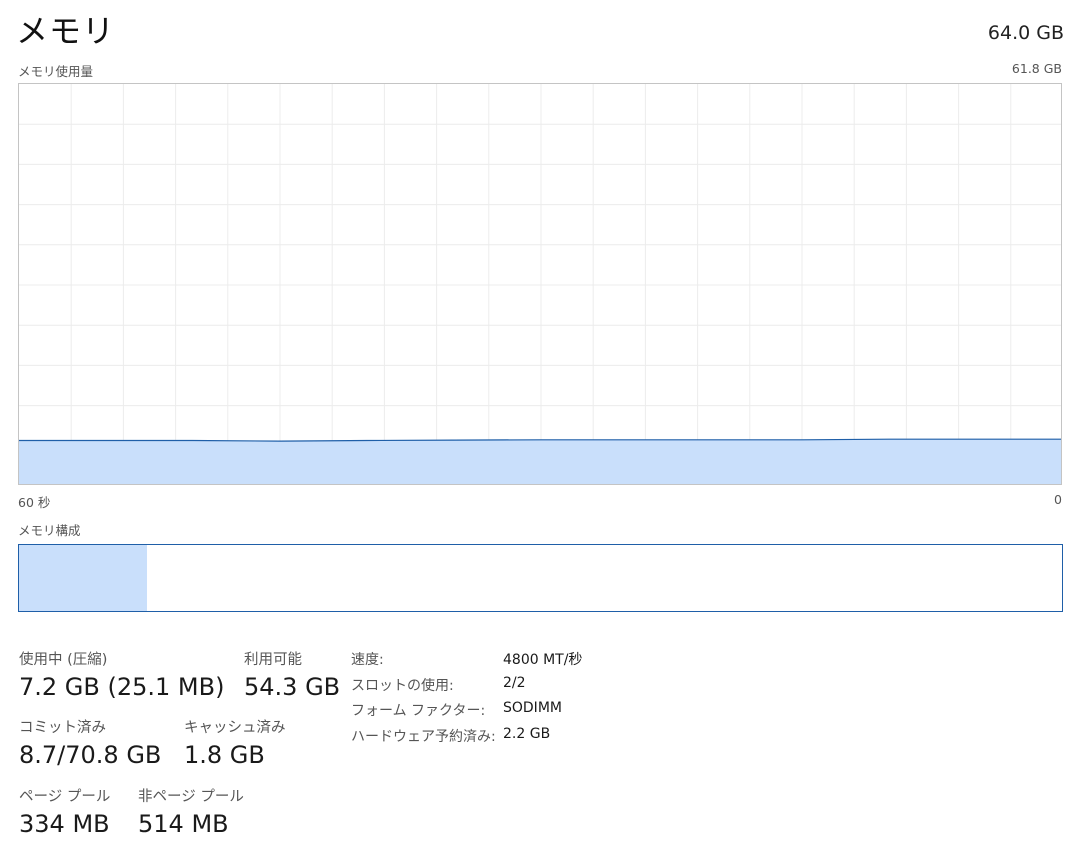 This screenshot has height=848, width=1080. What do you see at coordinates (224, 755) in the screenshot?
I see `cached-value: 1.8 GB` at bounding box center [224, 755].